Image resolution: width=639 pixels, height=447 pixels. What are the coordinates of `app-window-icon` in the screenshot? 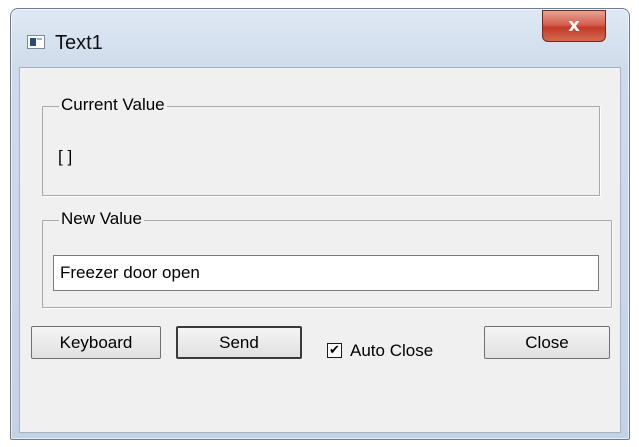 It's located at (36, 42).